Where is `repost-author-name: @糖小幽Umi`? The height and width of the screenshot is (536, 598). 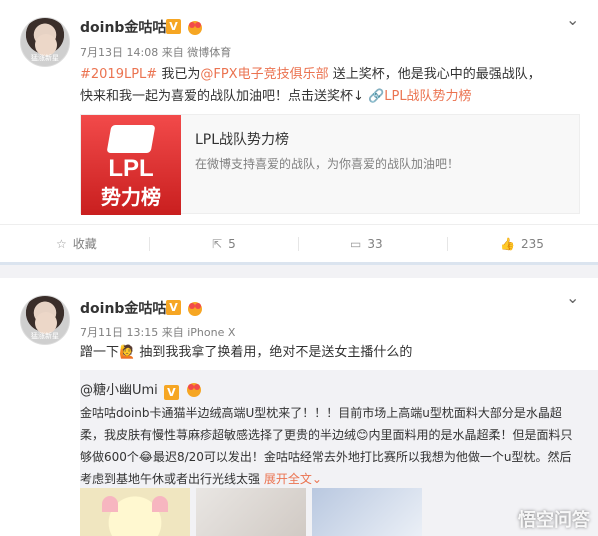
repost-author-name: @糖小幽Umi is located at coordinates (119, 390).